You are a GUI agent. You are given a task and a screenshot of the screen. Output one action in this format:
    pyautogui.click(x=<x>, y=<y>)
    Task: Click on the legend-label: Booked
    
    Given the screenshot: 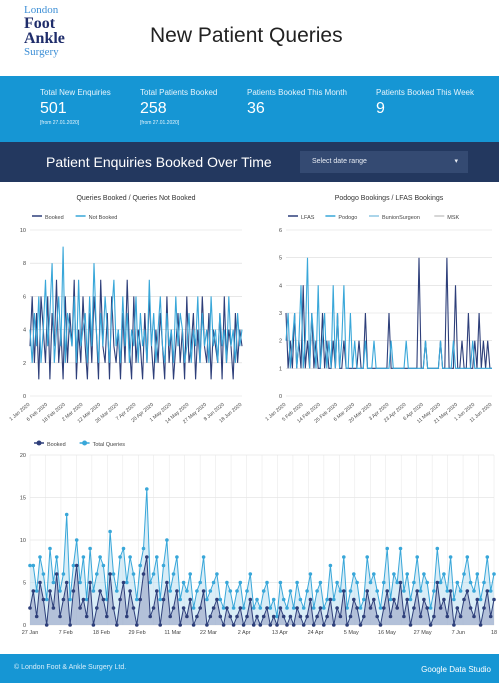 What is the action you would take?
    pyautogui.click(x=54, y=218)
    